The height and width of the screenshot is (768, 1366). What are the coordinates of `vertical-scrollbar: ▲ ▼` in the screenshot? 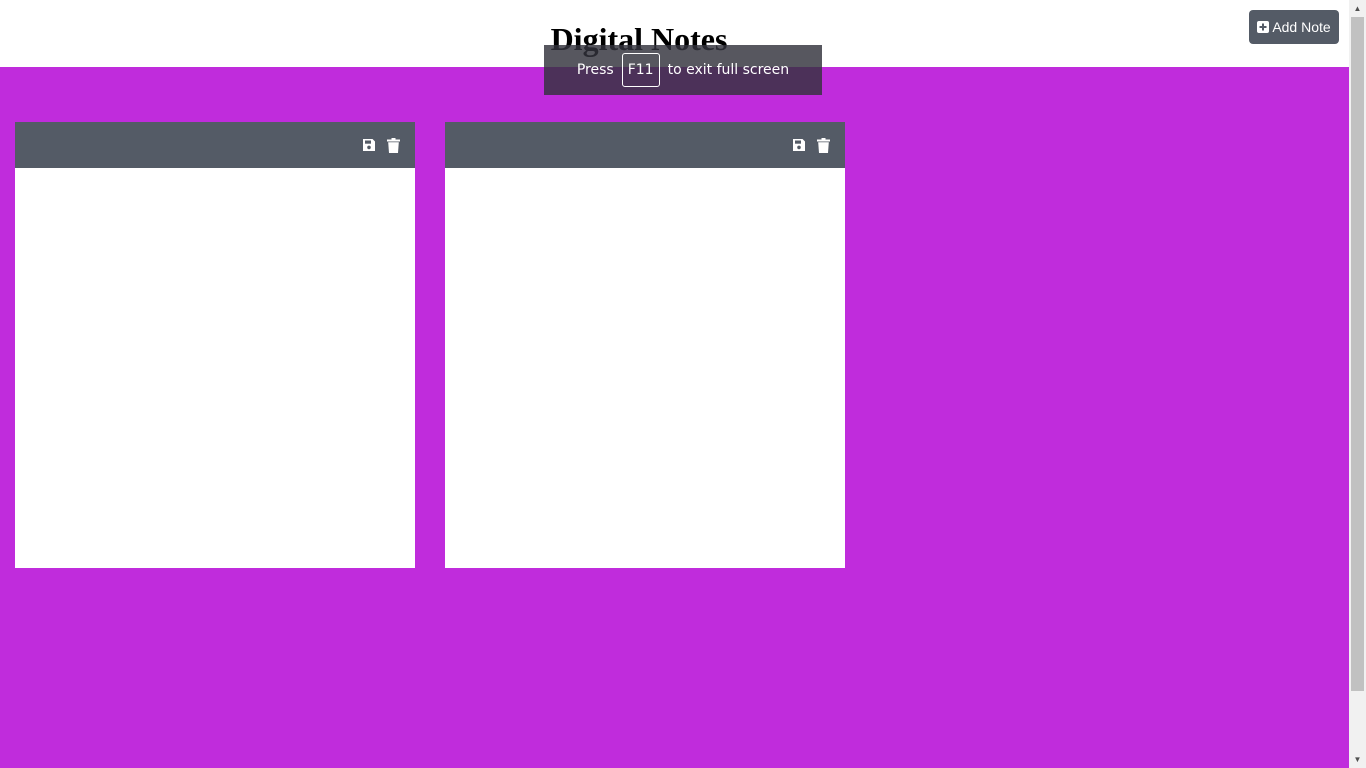 It's located at (1357, 384).